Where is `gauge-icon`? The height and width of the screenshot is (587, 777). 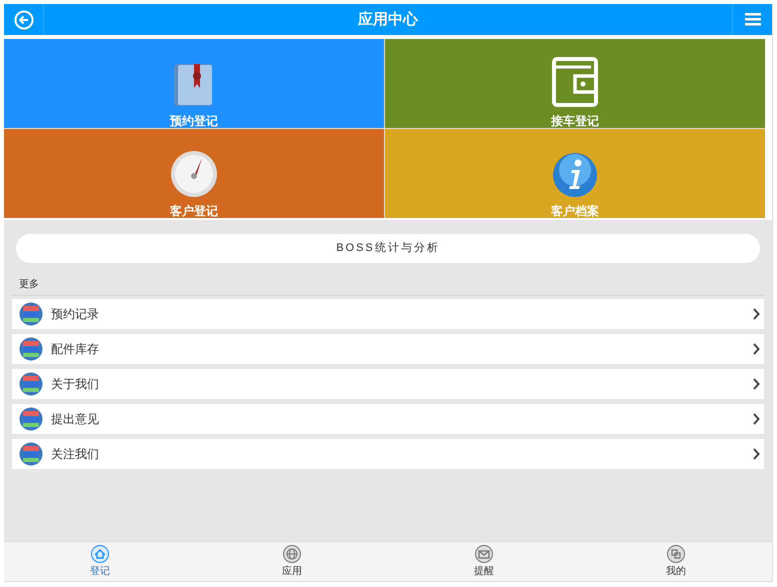 gauge-icon is located at coordinates (194, 174).